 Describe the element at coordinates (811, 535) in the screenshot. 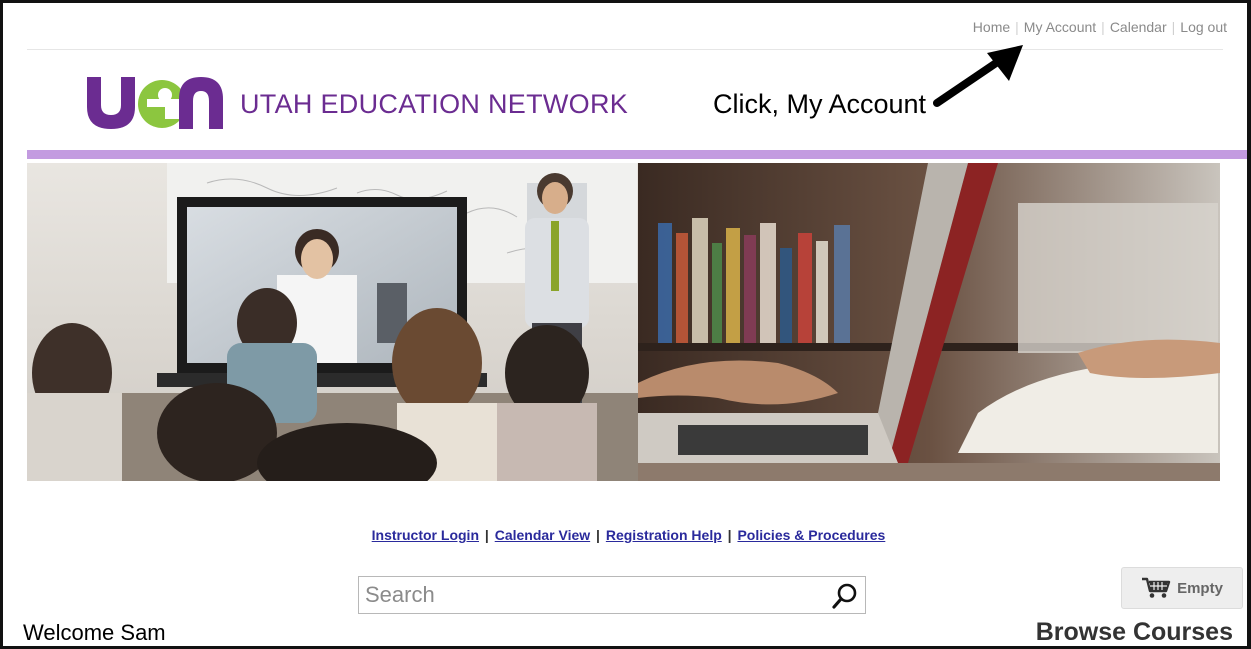

I see `policies-procedures-link: Policies & Procedures` at that location.